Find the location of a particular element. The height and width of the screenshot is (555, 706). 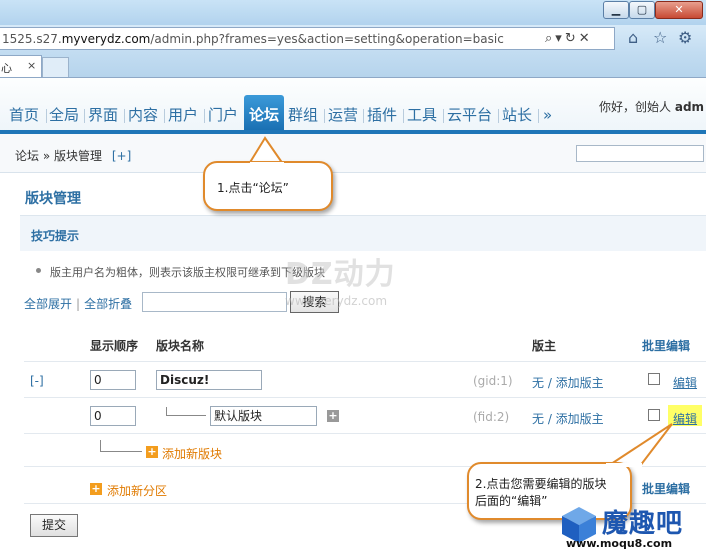

search-icon: ⌕ is located at coordinates (550, 38).